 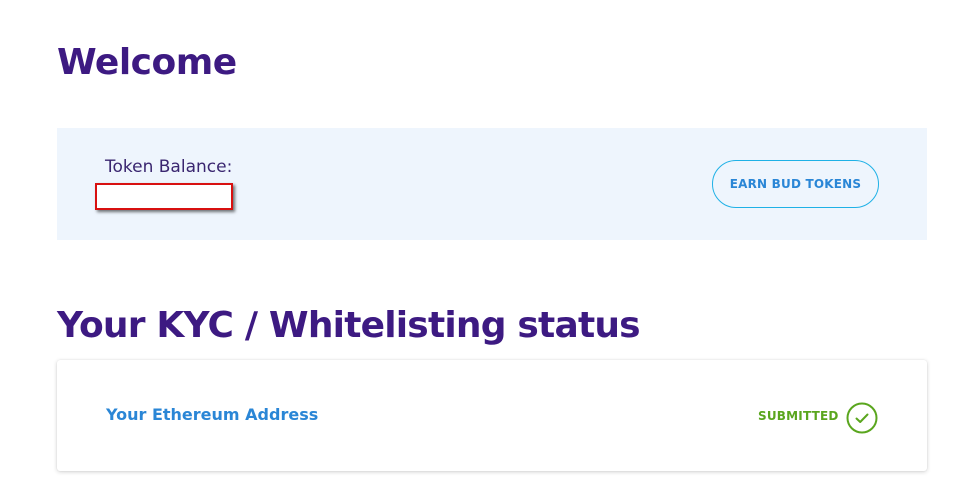 What do you see at coordinates (147, 62) in the screenshot?
I see `page-title: Welcome` at bounding box center [147, 62].